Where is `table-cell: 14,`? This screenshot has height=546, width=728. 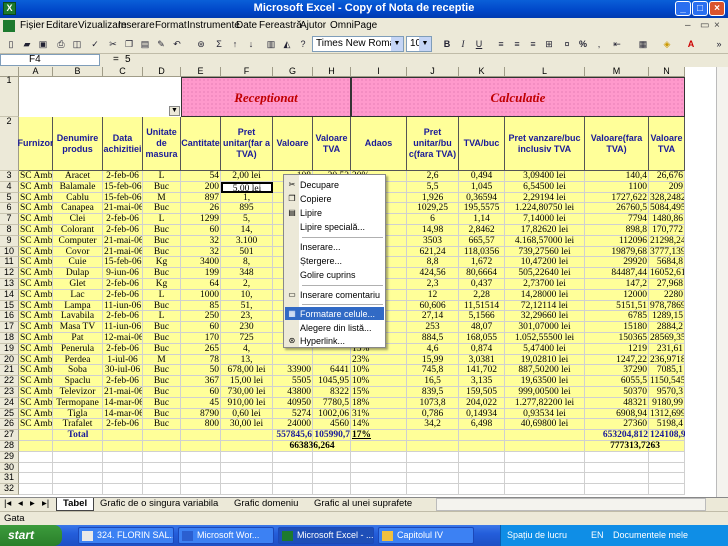
table-cell: 14, is located at coordinates (247, 230).